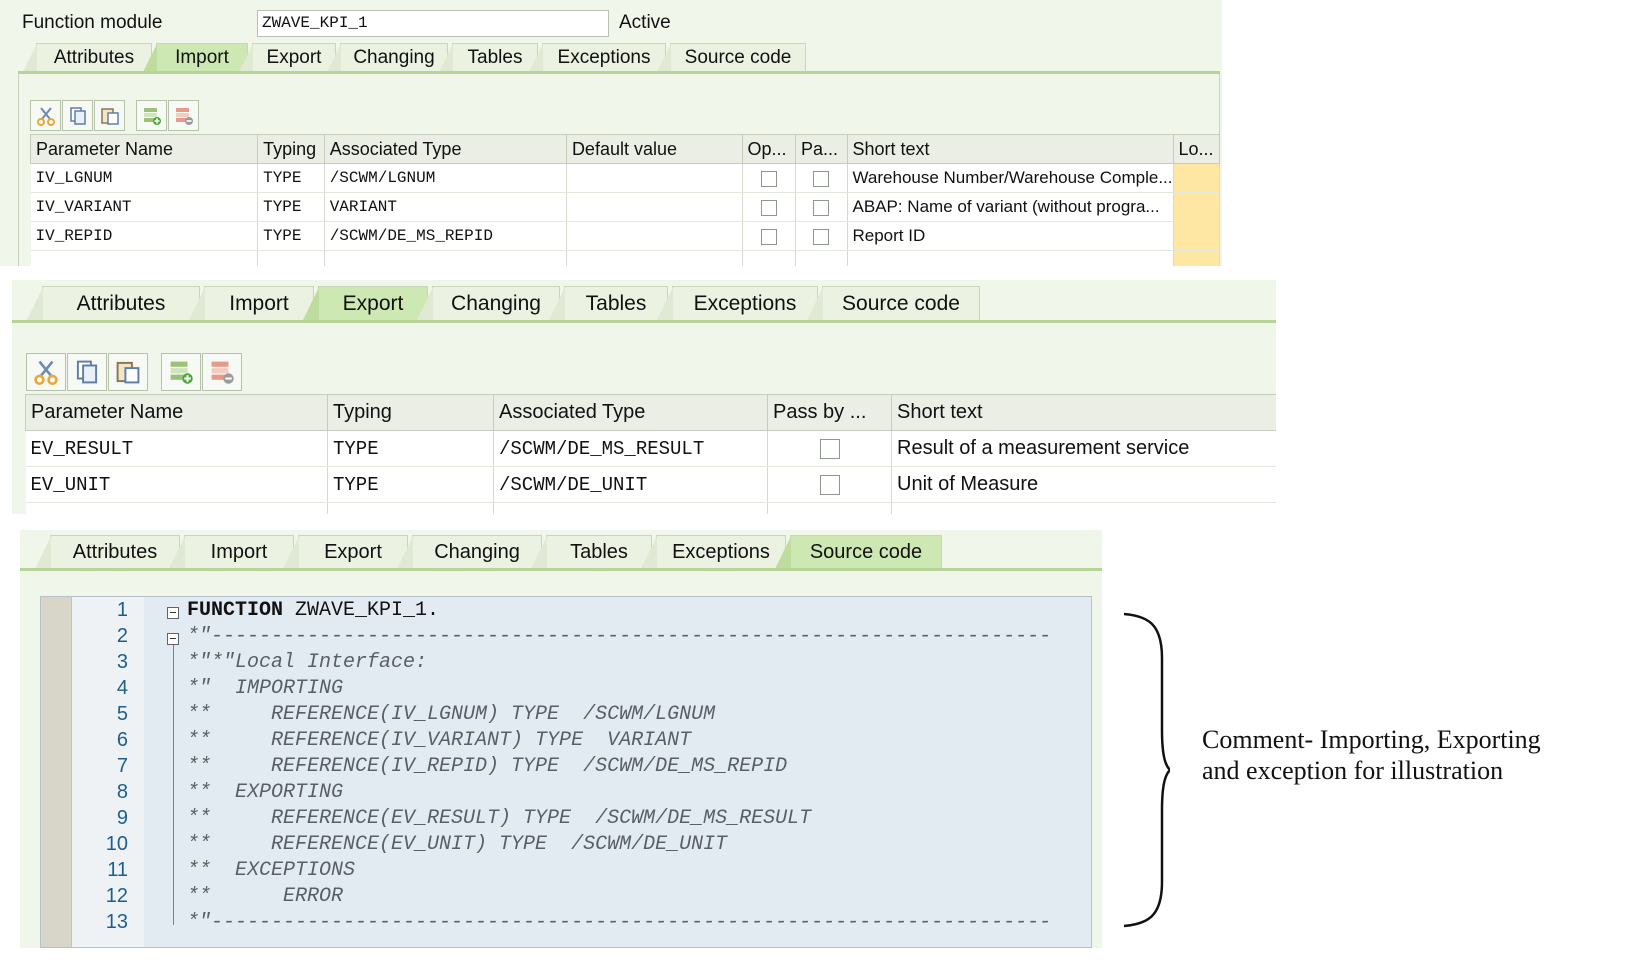  What do you see at coordinates (433, 23) in the screenshot?
I see `function-module-field: ZWAVE_KPI_1` at bounding box center [433, 23].